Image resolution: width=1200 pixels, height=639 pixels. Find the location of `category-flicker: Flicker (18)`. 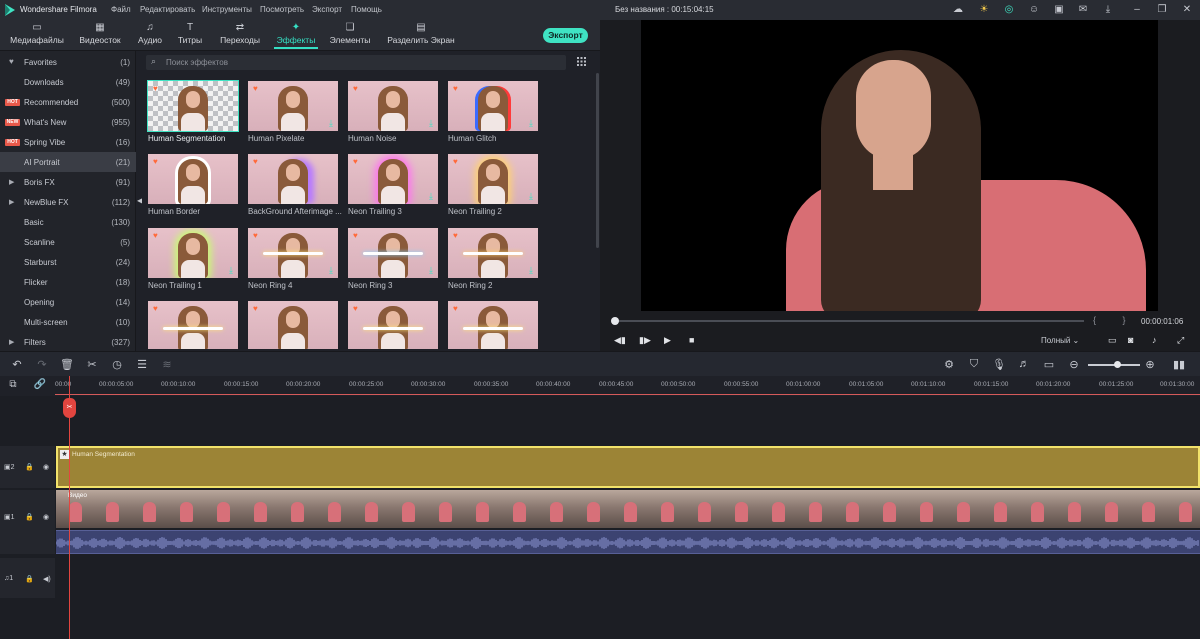

category-flicker: Flicker (18) is located at coordinates (68, 282).